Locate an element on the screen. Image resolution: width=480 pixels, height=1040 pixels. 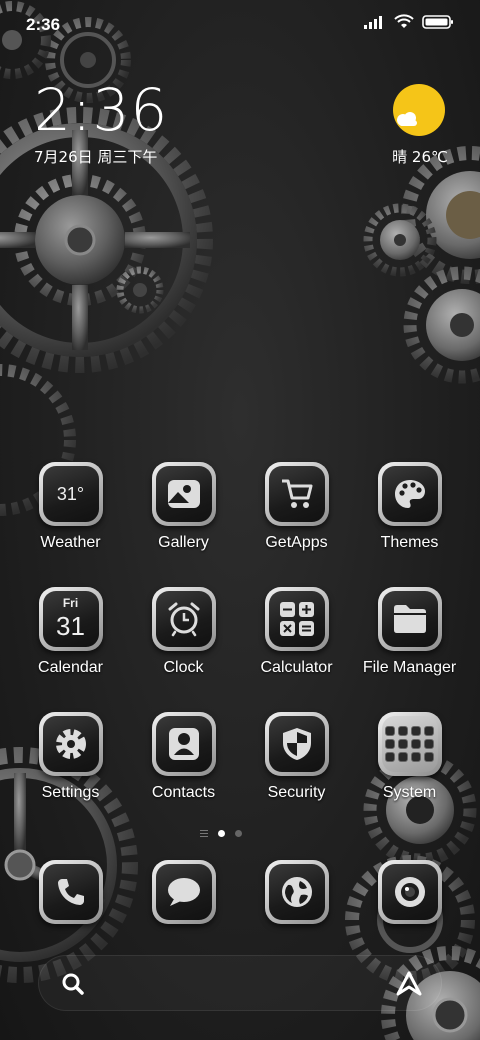
app-label: File Manager is located at coordinates (409, 667).